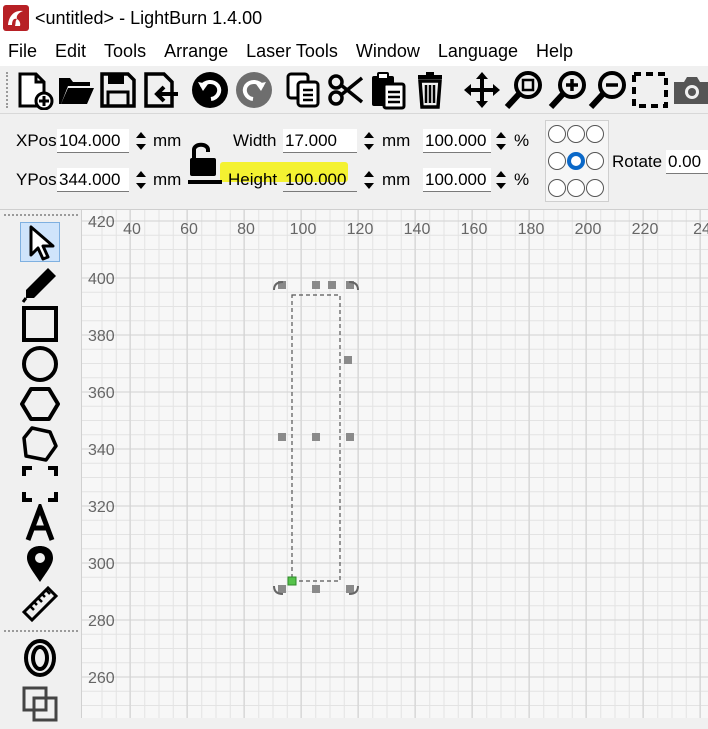 The width and height of the screenshot is (708, 729). I want to click on width-percent-input, so click(457, 141).